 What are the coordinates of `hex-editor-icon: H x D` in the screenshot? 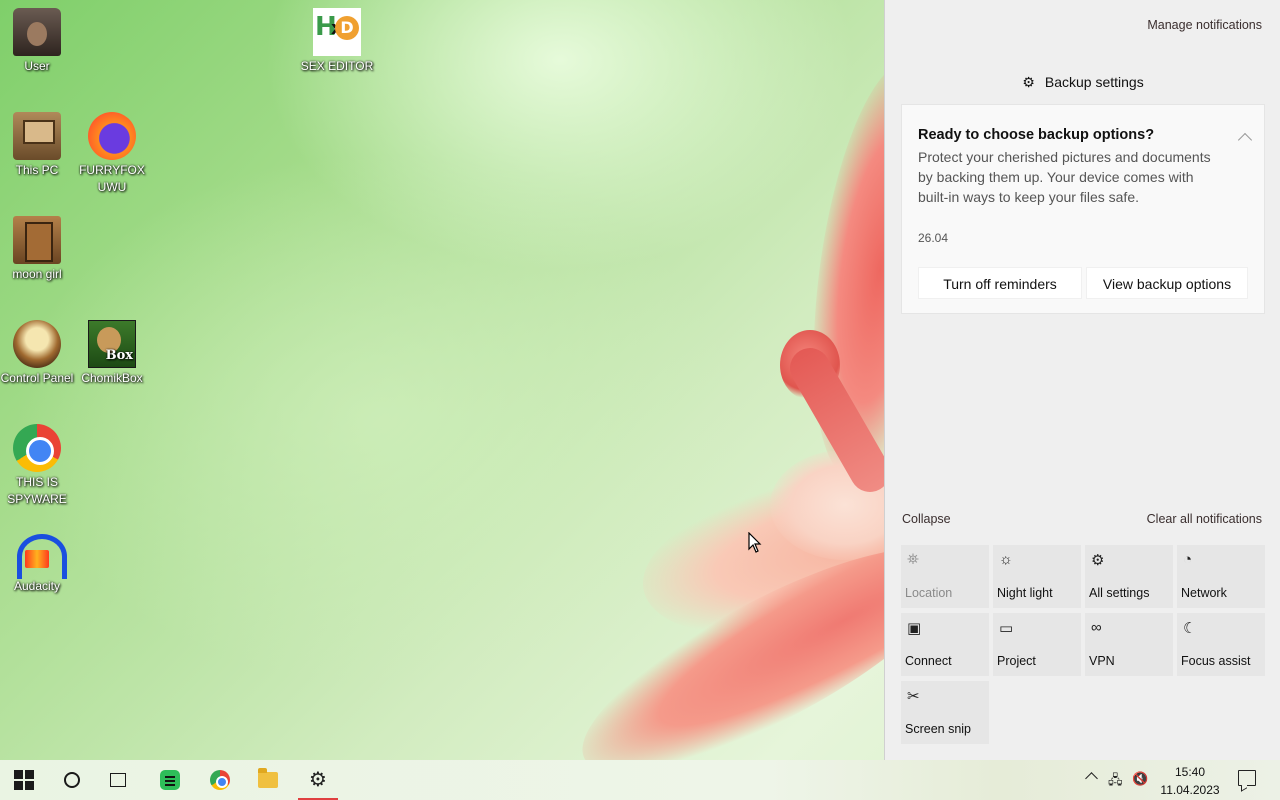 It's located at (337, 32).